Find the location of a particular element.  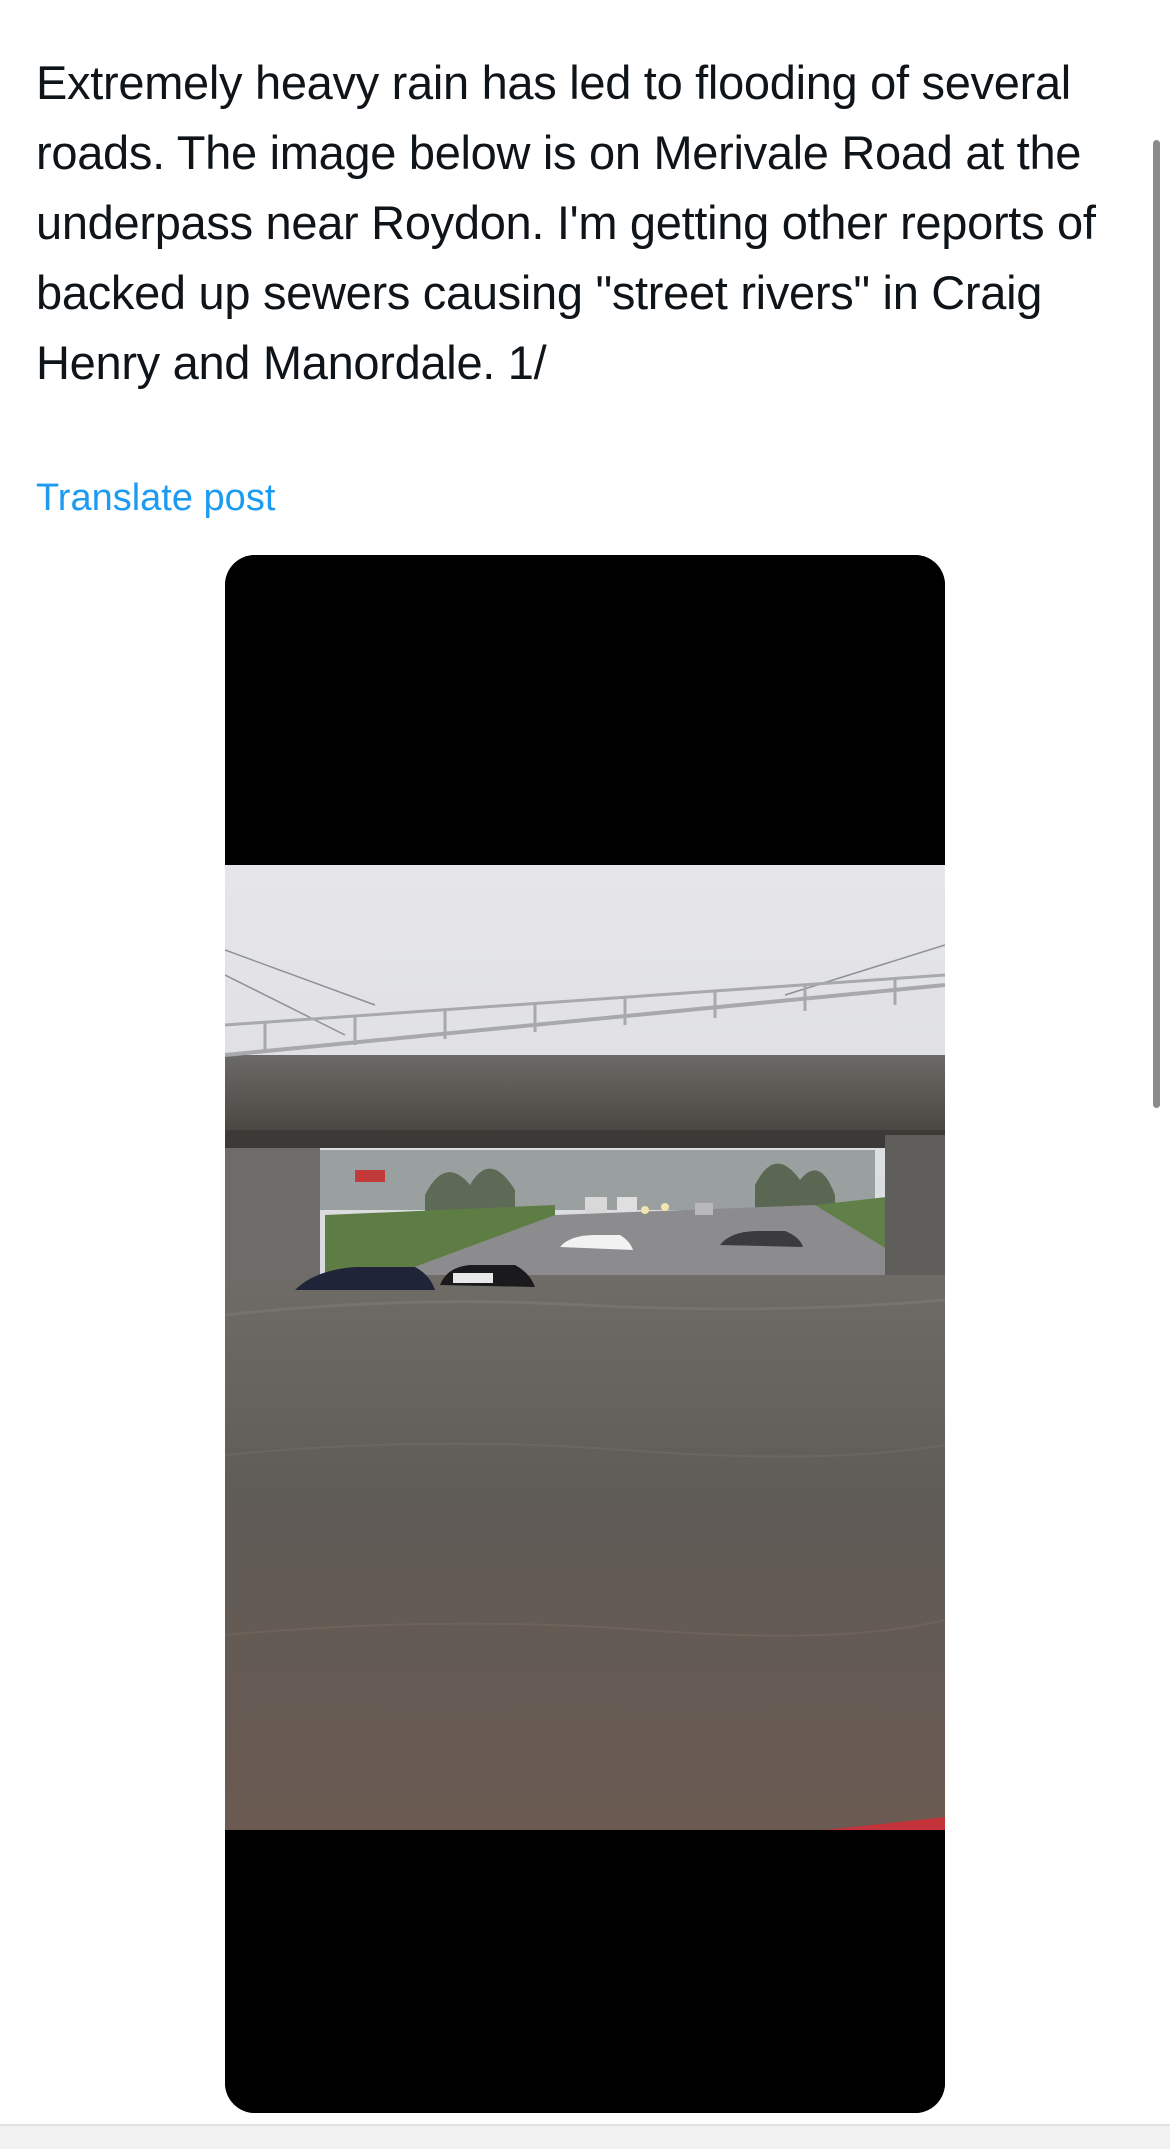

scrollbar is located at coordinates (1156, 620).